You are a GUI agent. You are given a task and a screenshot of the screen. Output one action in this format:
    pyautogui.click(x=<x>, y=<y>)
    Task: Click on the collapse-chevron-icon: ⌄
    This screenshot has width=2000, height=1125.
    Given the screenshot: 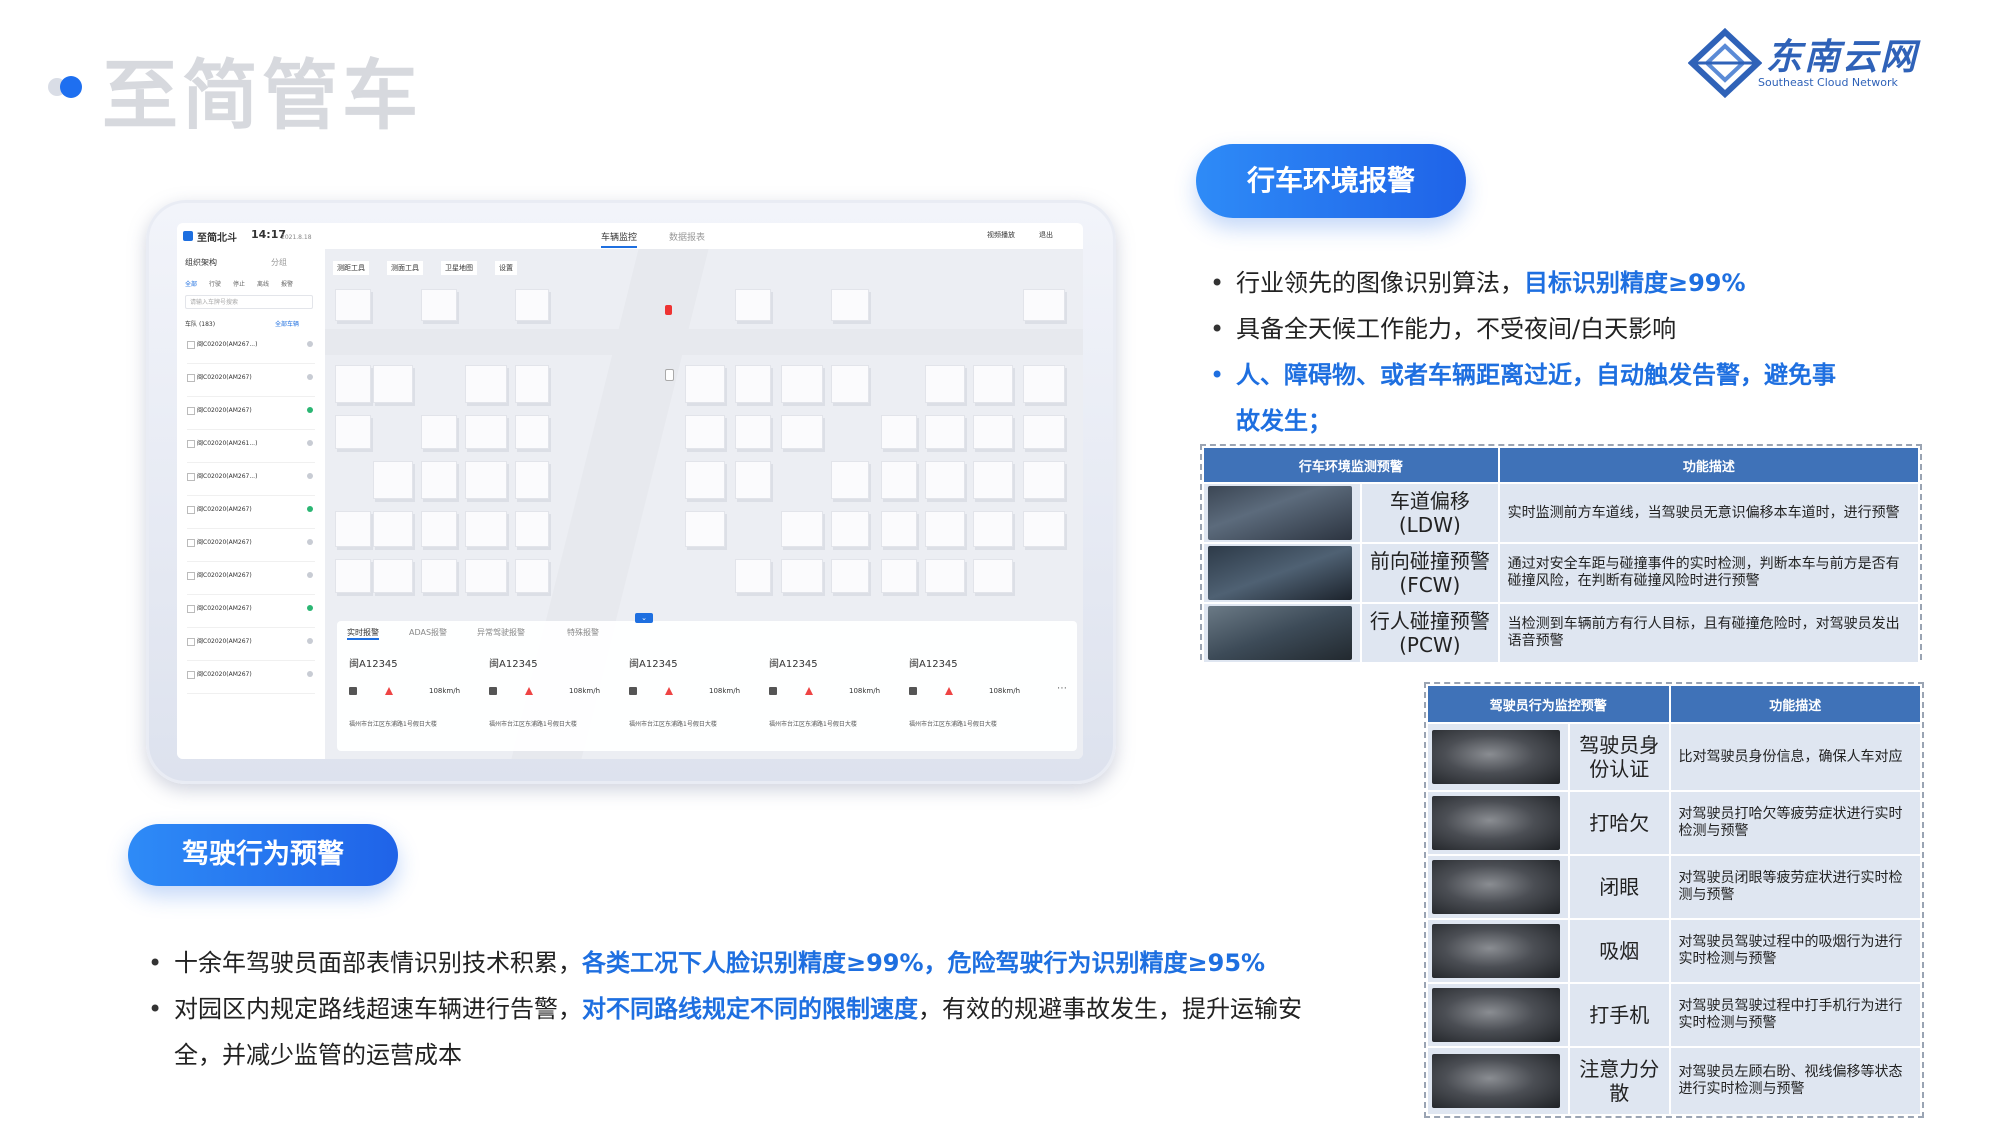 What is the action you would take?
    pyautogui.click(x=644, y=618)
    